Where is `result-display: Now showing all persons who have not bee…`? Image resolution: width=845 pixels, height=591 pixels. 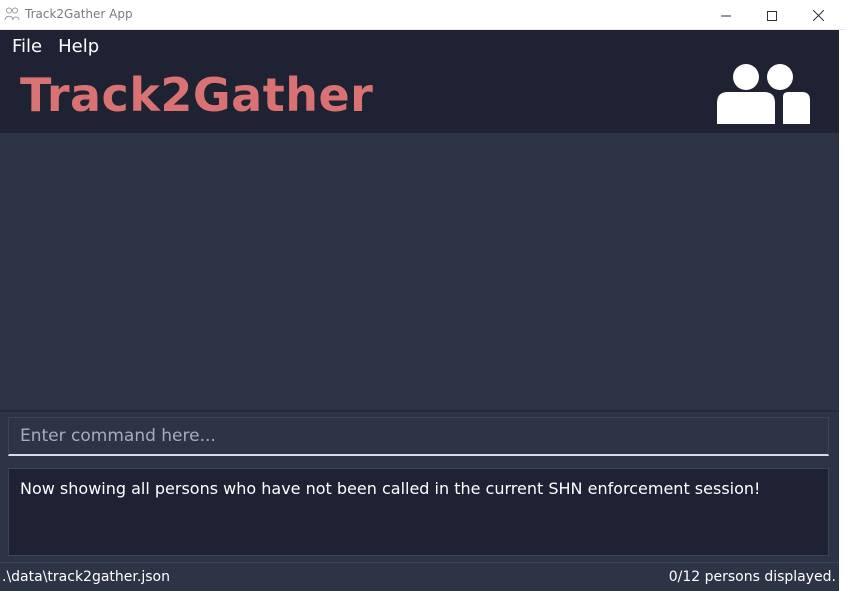
result-display: Now showing all persons who have not bee… is located at coordinates (418, 512).